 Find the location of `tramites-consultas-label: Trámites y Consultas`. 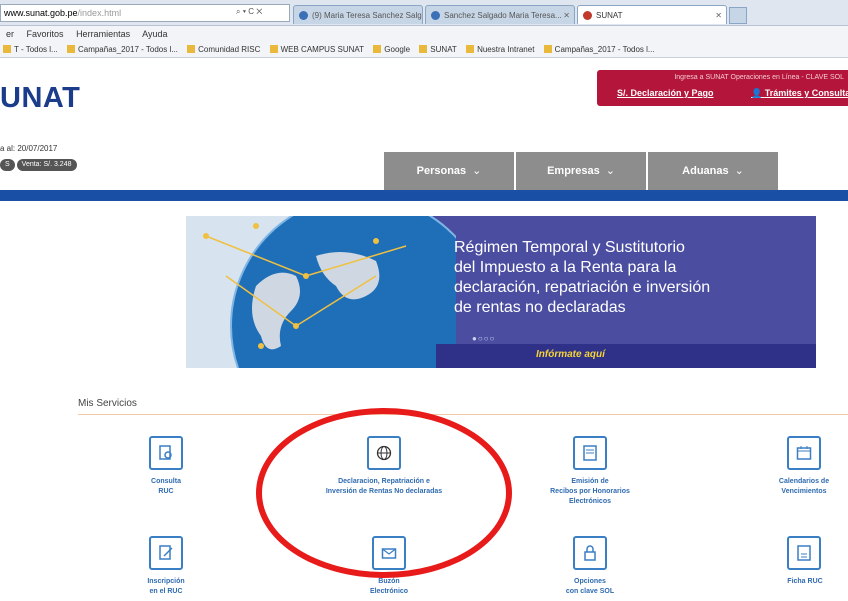

tramites-consultas-label: Trámites y Consultas is located at coordinates (806, 93).